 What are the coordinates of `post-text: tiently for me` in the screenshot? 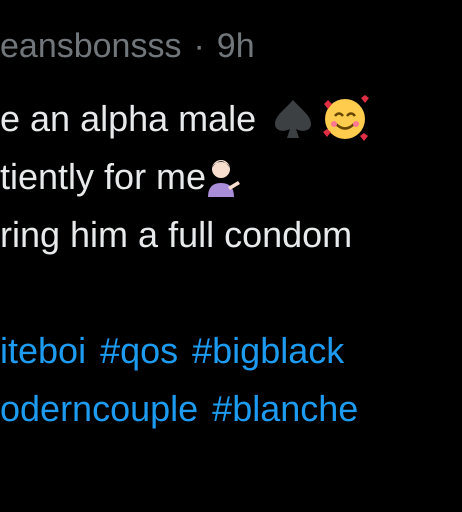 It's located at (103, 177).